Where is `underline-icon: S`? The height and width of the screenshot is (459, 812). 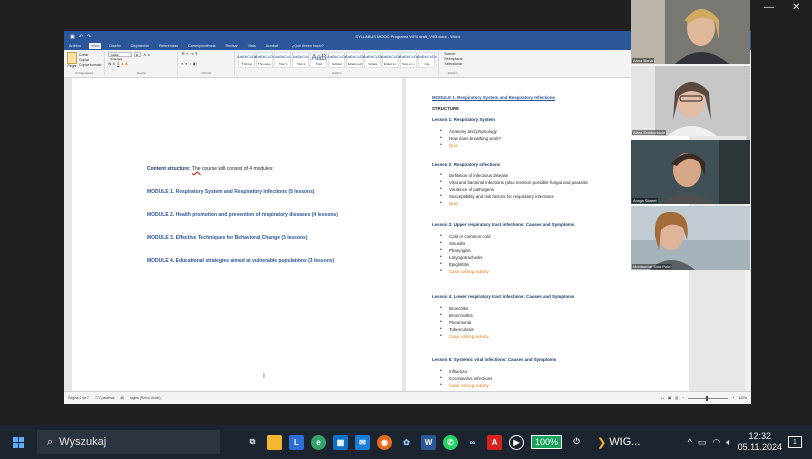 underline-icon: S is located at coordinates (118, 64).